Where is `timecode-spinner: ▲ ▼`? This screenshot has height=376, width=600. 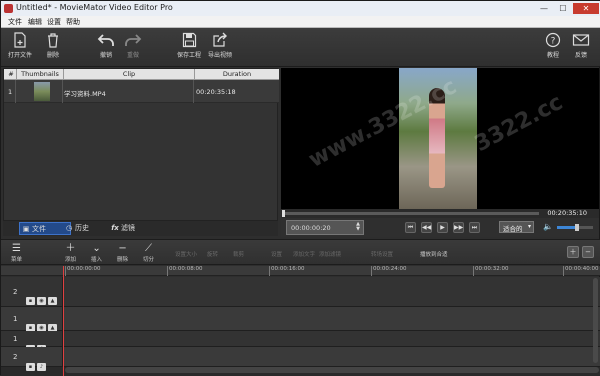 timecode-spinner: ▲ ▼ is located at coordinates (358, 227).